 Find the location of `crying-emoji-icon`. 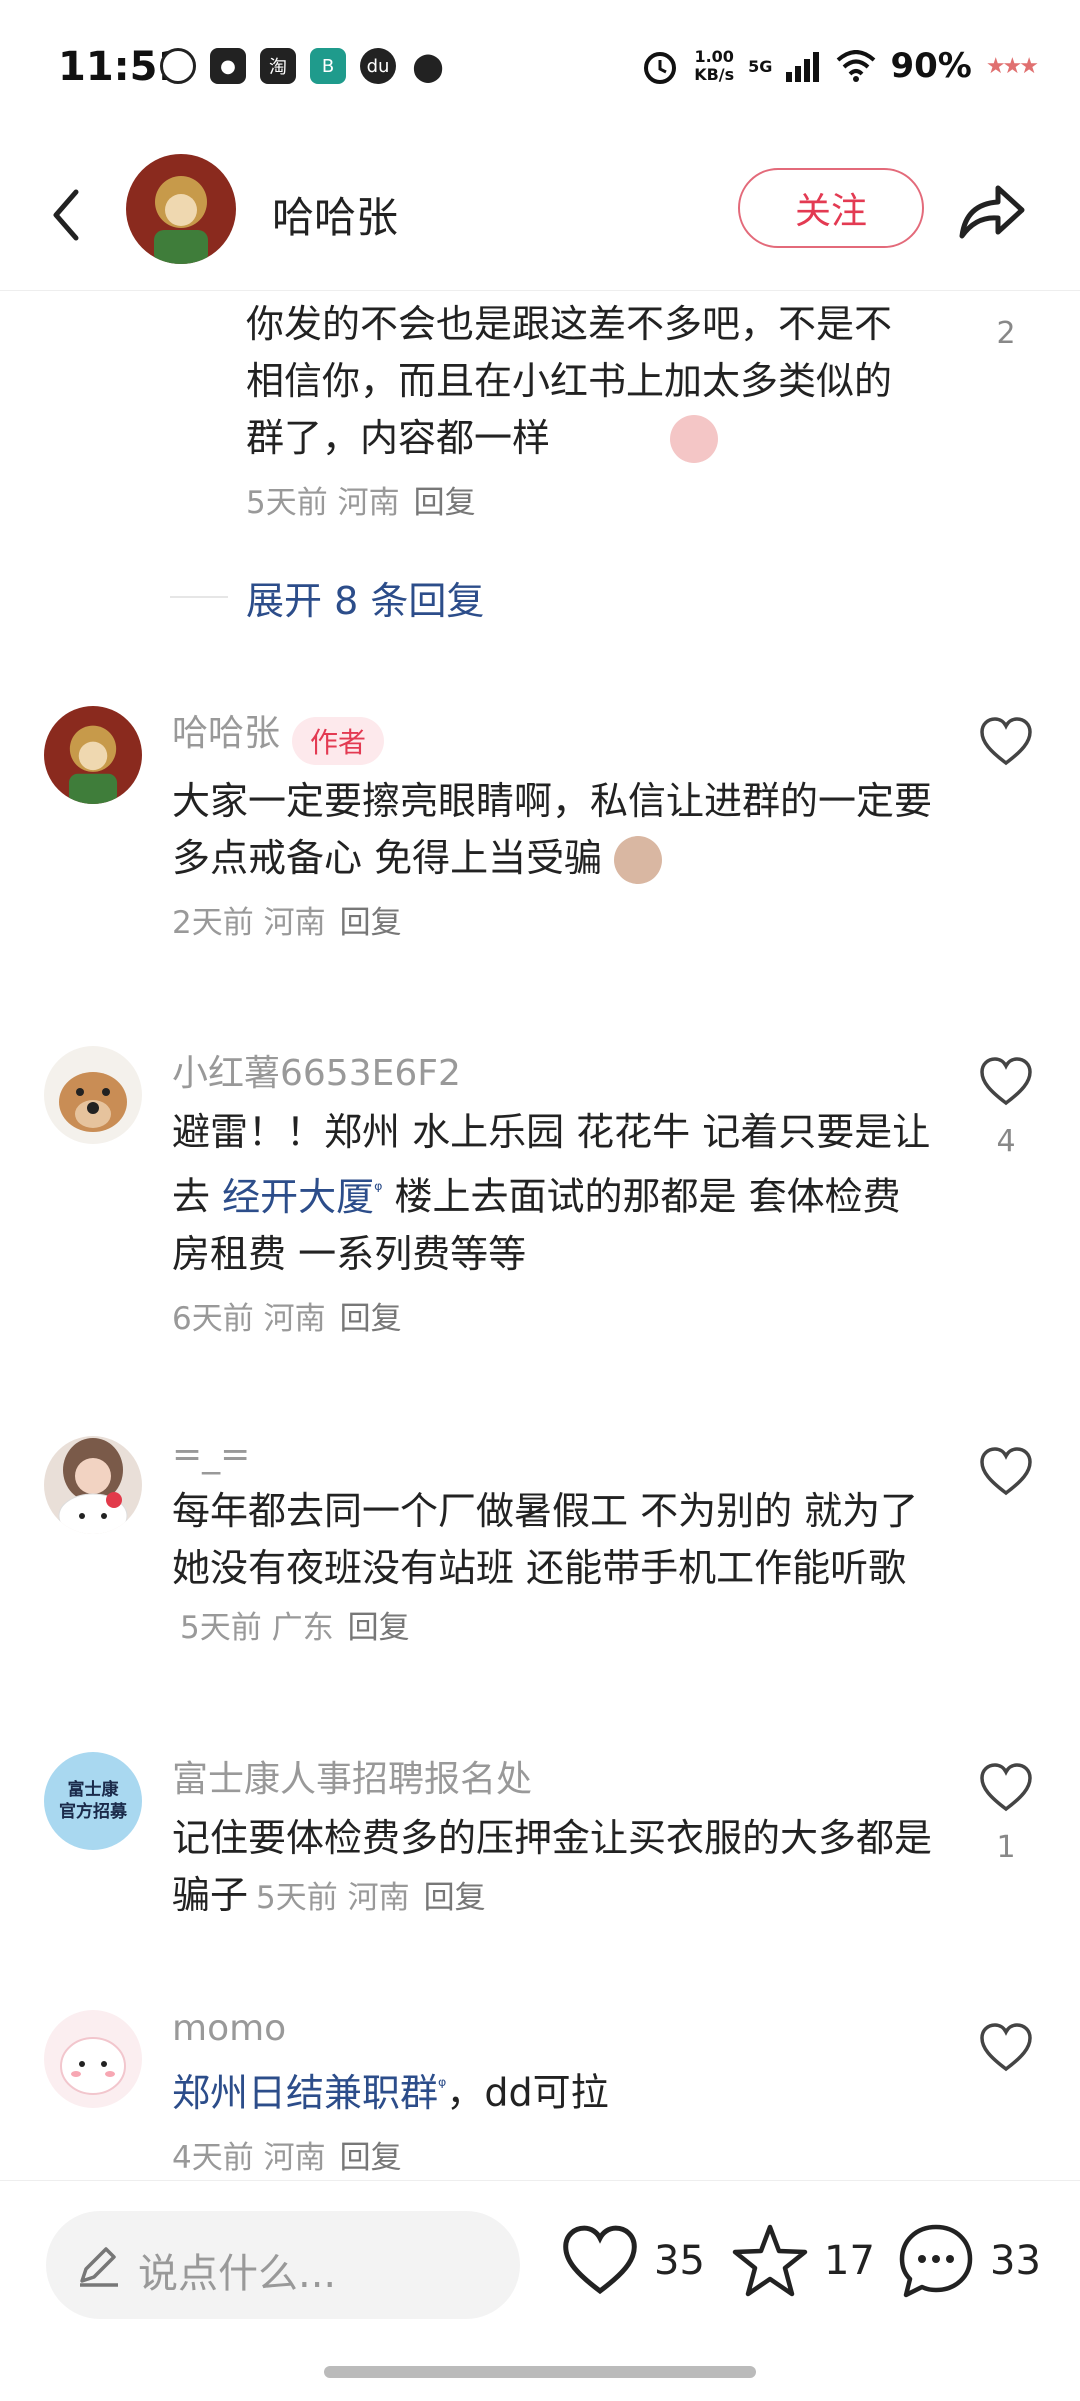

crying-emoji-icon is located at coordinates (694, 439).